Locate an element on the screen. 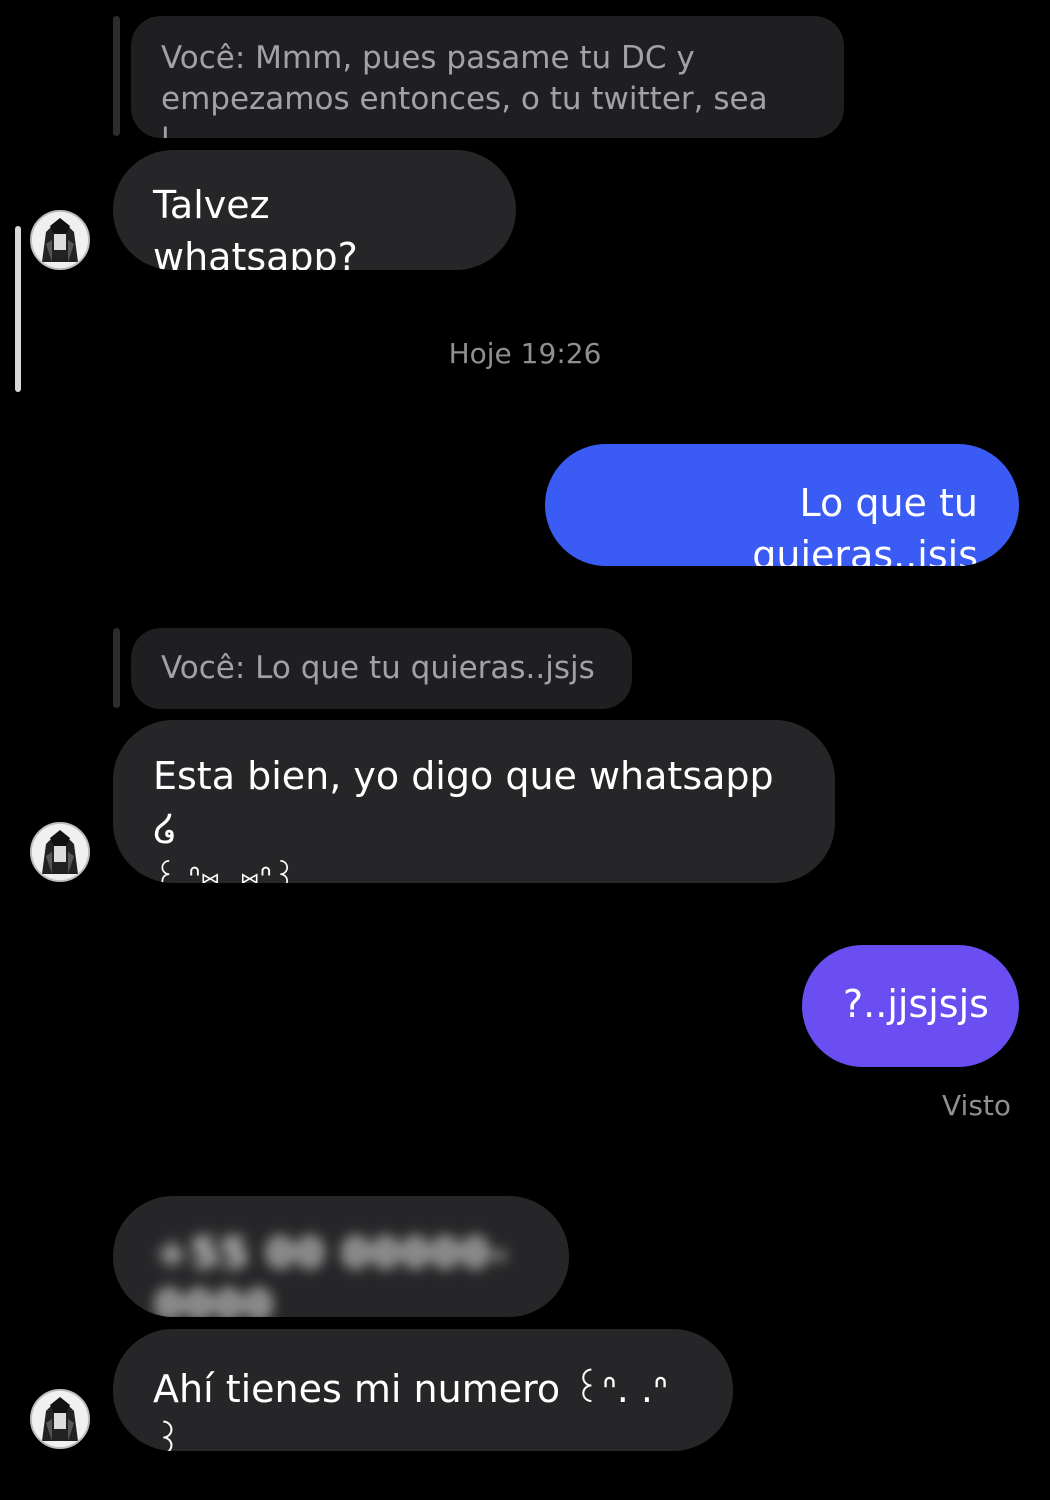 The width and height of the screenshot is (1050, 1500). outgoing-message: ?..jjsjsjs is located at coordinates (910, 1006).